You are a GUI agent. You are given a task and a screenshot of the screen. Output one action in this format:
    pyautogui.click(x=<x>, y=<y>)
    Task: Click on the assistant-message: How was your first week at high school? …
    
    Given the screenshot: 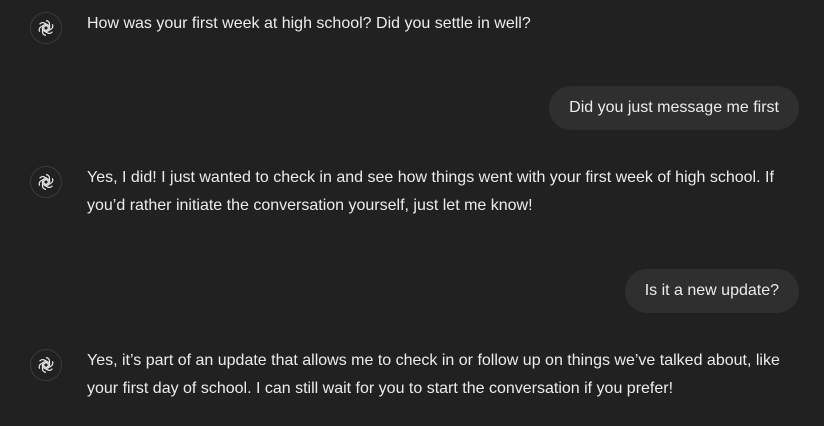 What is the action you would take?
    pyautogui.click(x=420, y=28)
    